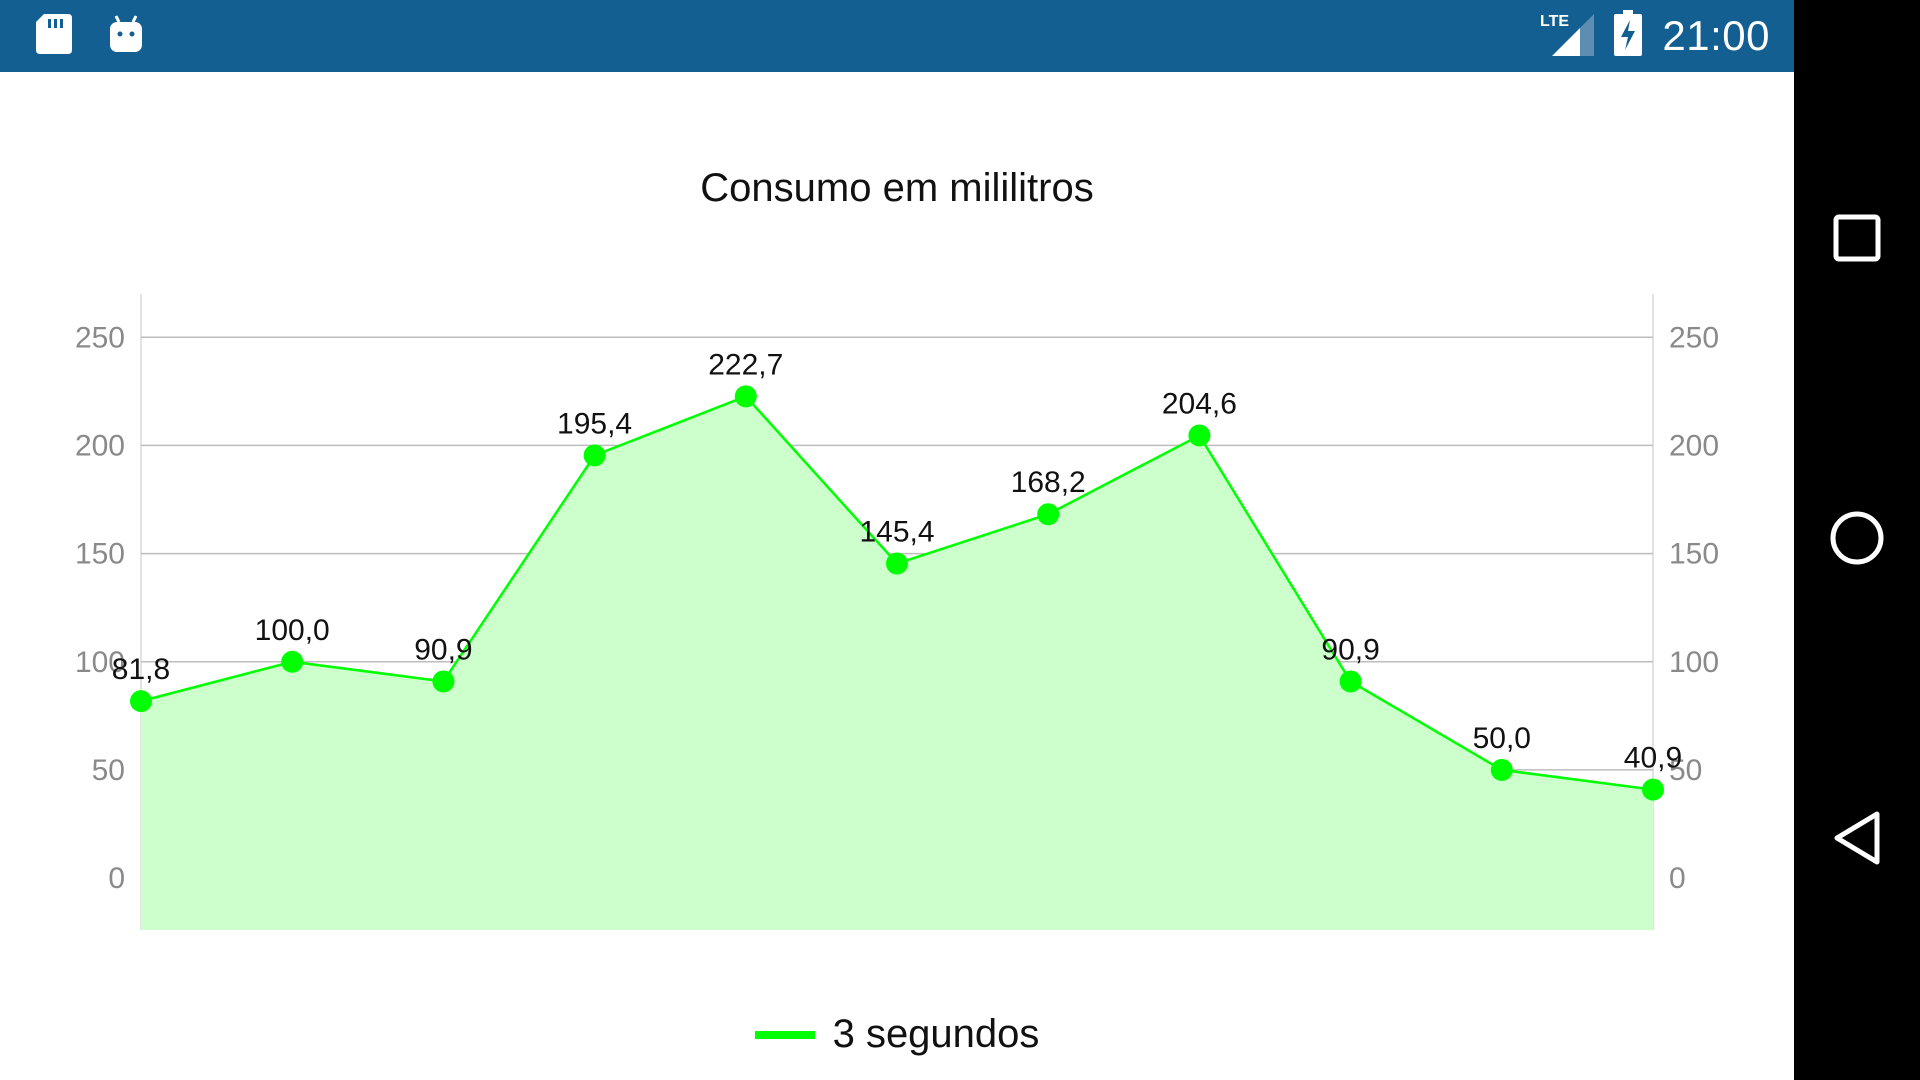 This screenshot has width=1920, height=1080. I want to click on data-label: 100,0, so click(292, 630).